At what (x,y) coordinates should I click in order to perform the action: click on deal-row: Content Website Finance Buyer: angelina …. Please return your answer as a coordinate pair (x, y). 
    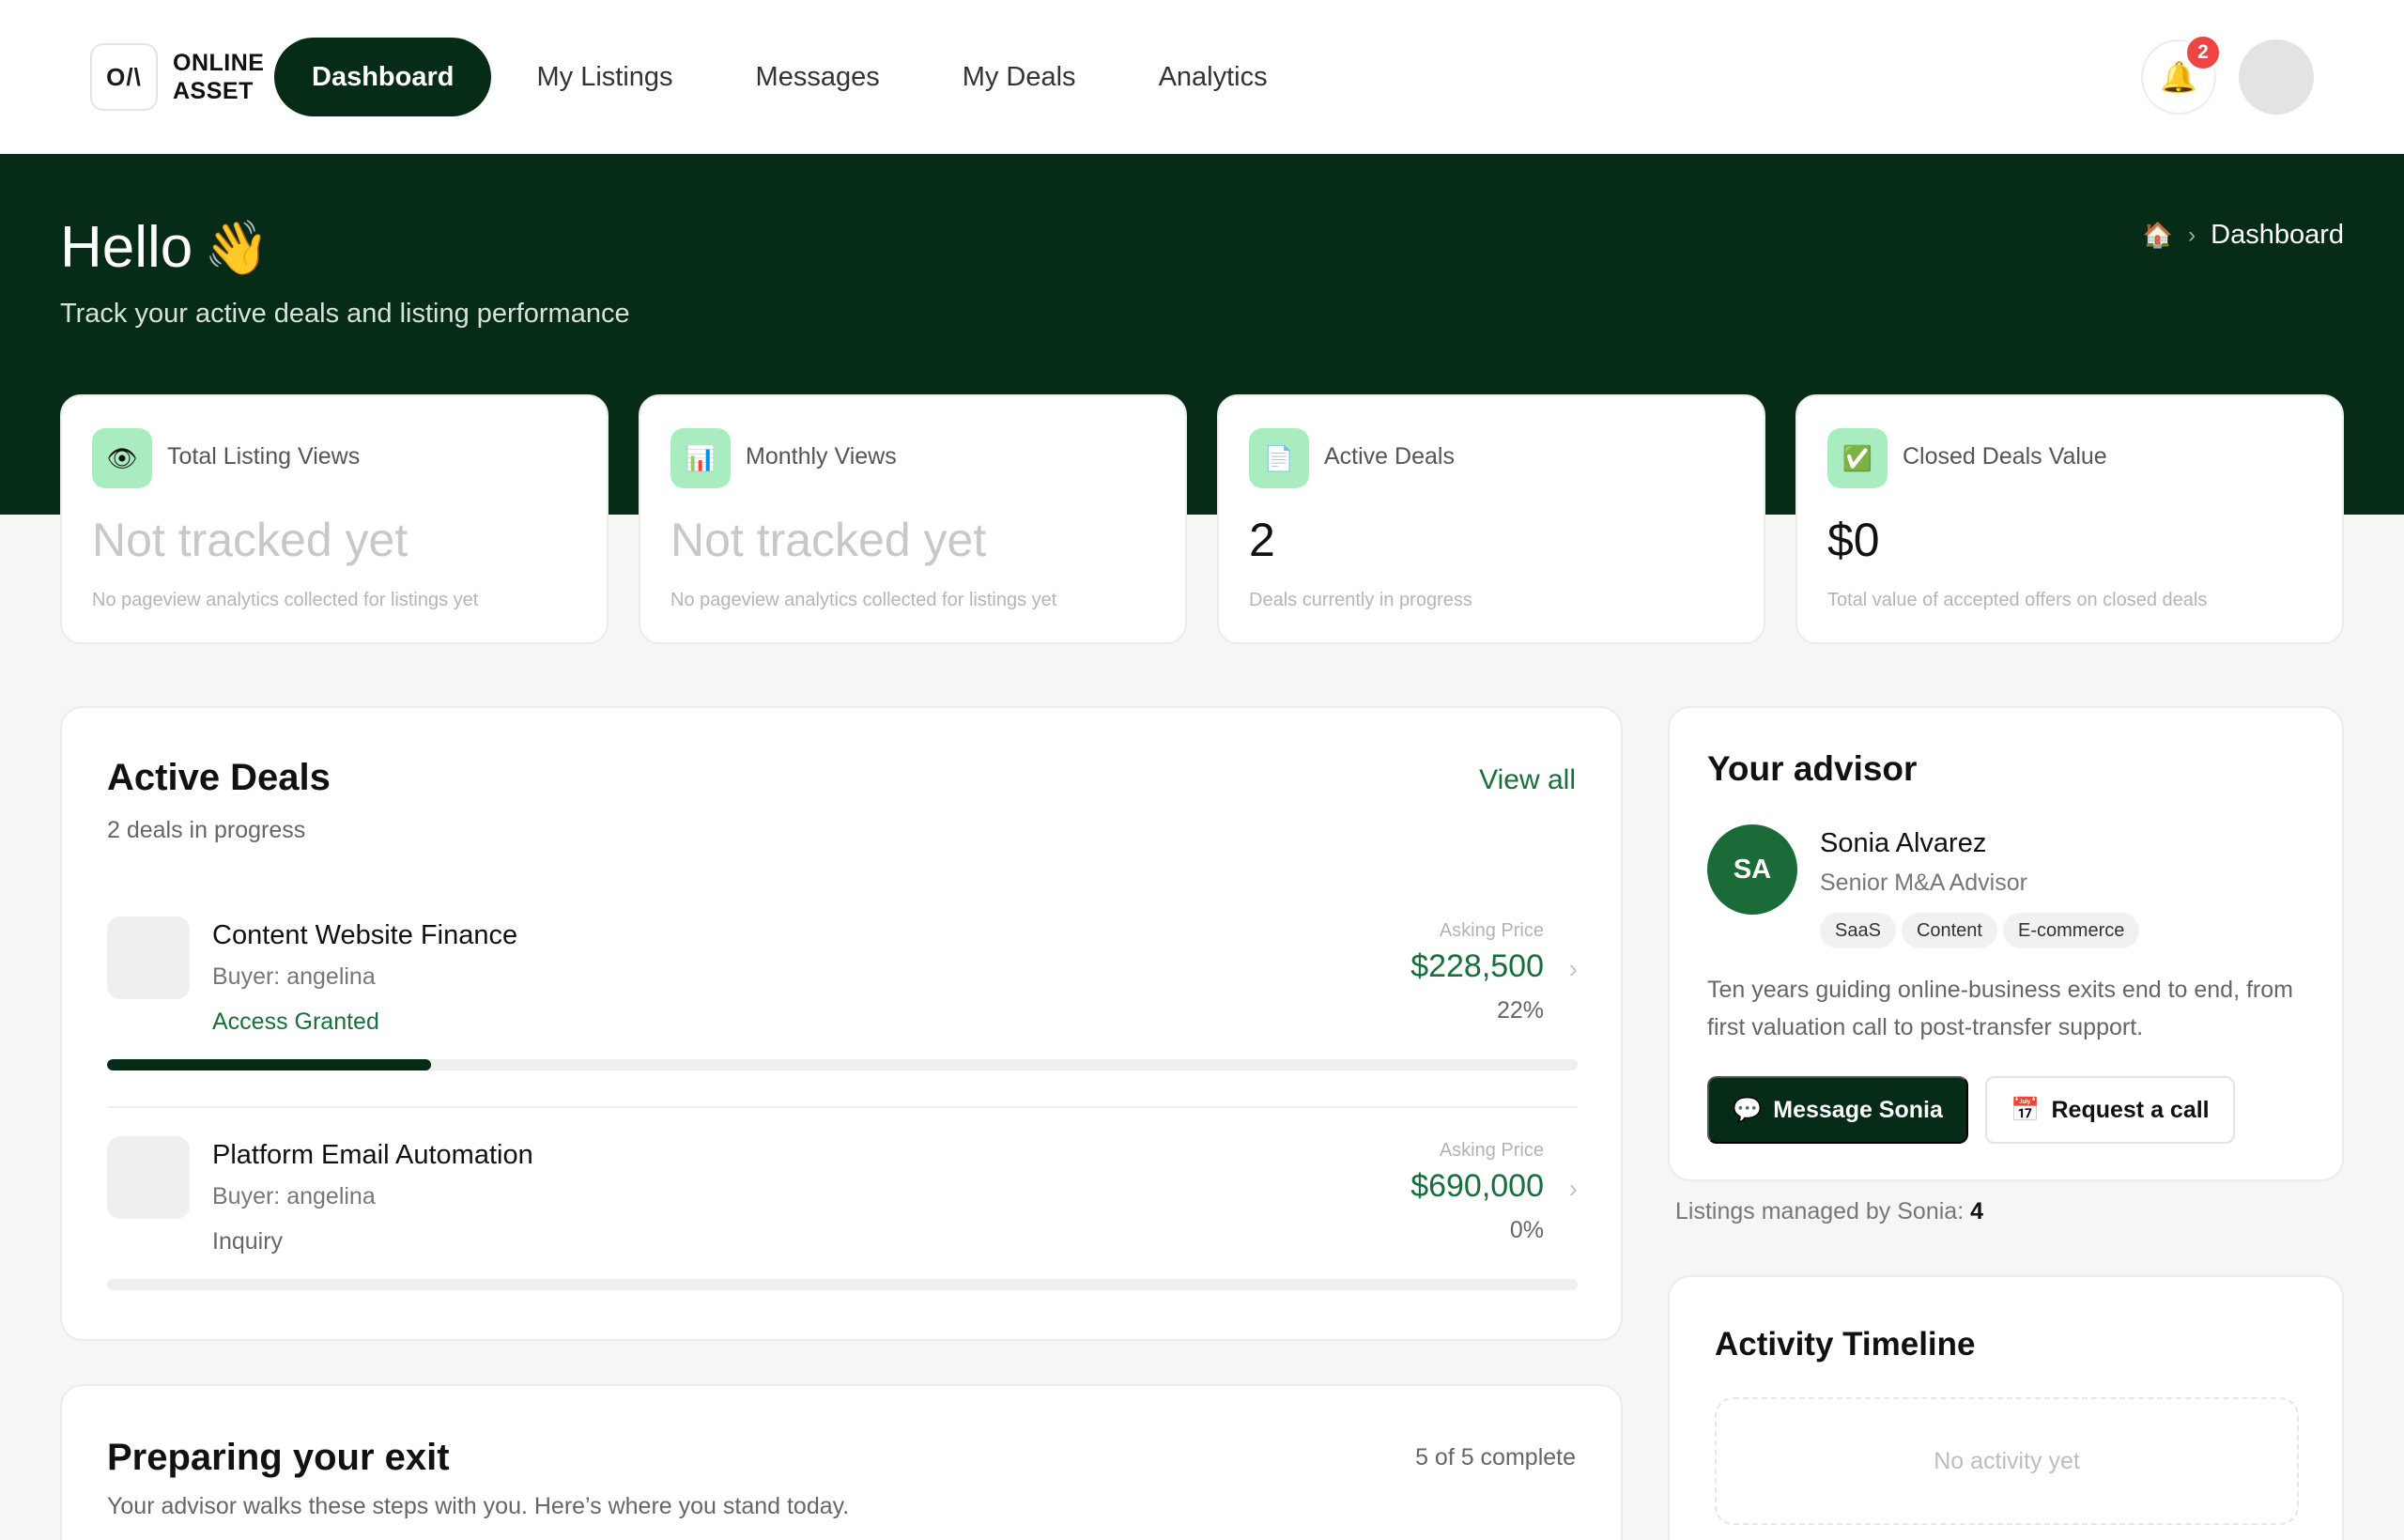
    Looking at the image, I should click on (842, 1005).